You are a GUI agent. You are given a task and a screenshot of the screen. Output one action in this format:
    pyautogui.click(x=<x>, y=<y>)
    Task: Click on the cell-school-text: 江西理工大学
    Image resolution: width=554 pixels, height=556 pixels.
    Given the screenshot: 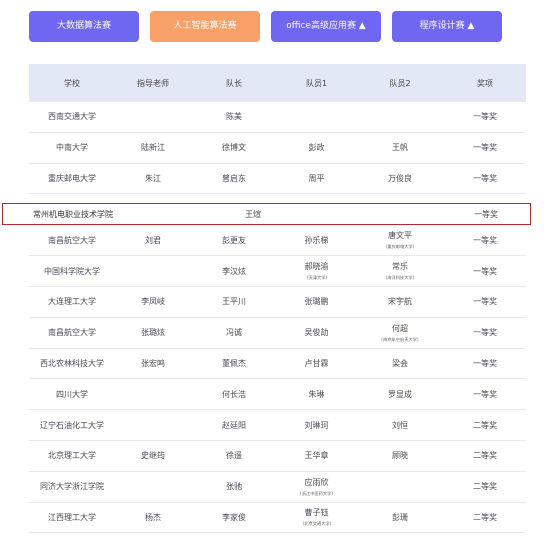 What is the action you would take?
    pyautogui.click(x=72, y=517)
    